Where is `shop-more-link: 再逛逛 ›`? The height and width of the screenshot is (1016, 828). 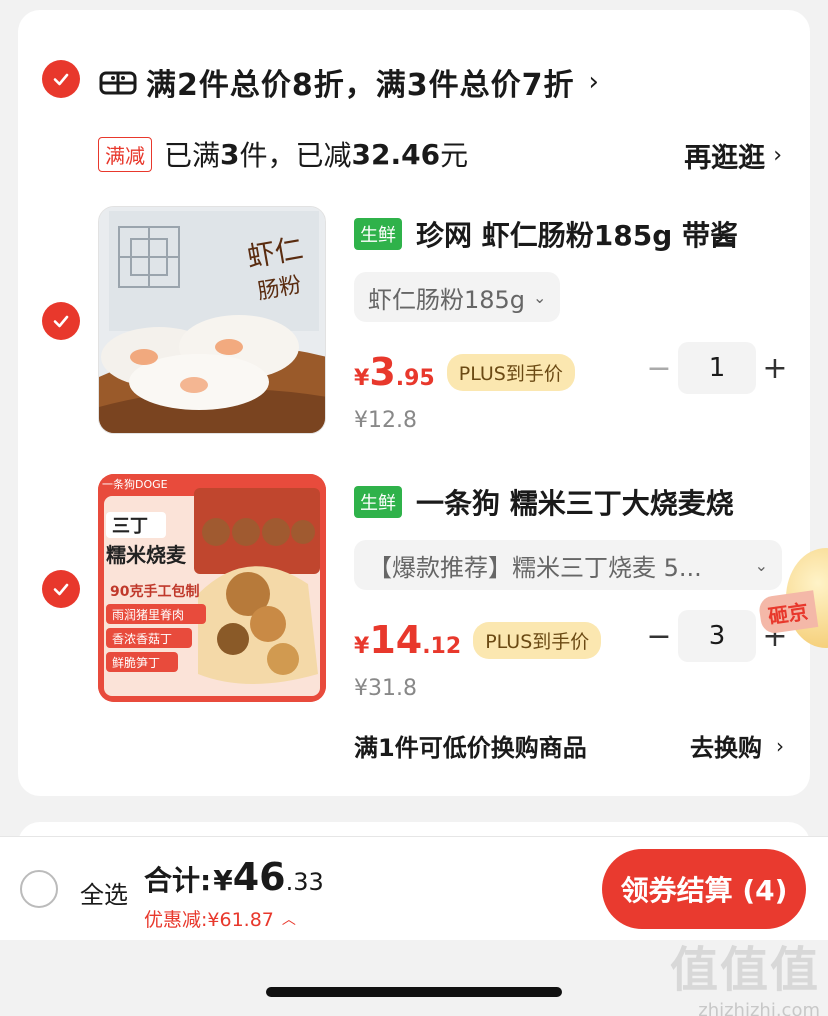 shop-more-link: 再逛逛 › is located at coordinates (733, 155).